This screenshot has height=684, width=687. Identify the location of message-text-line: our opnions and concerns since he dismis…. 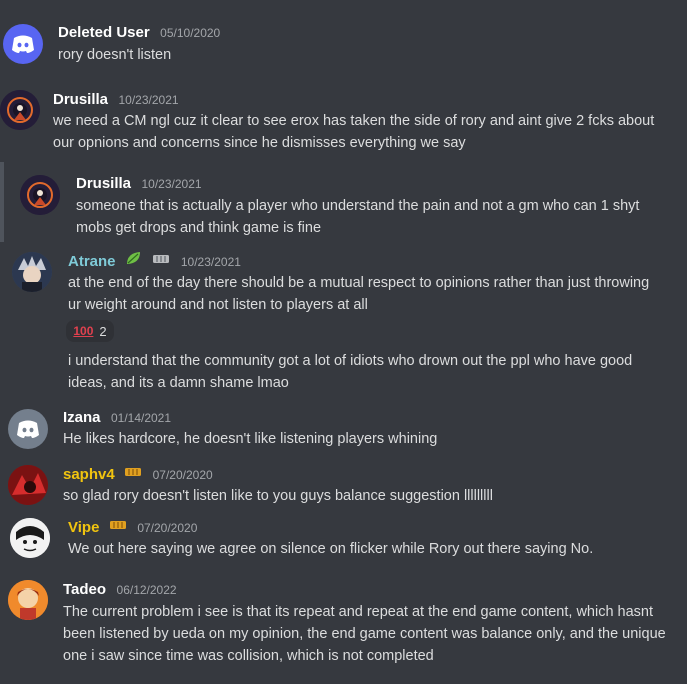
(259, 143).